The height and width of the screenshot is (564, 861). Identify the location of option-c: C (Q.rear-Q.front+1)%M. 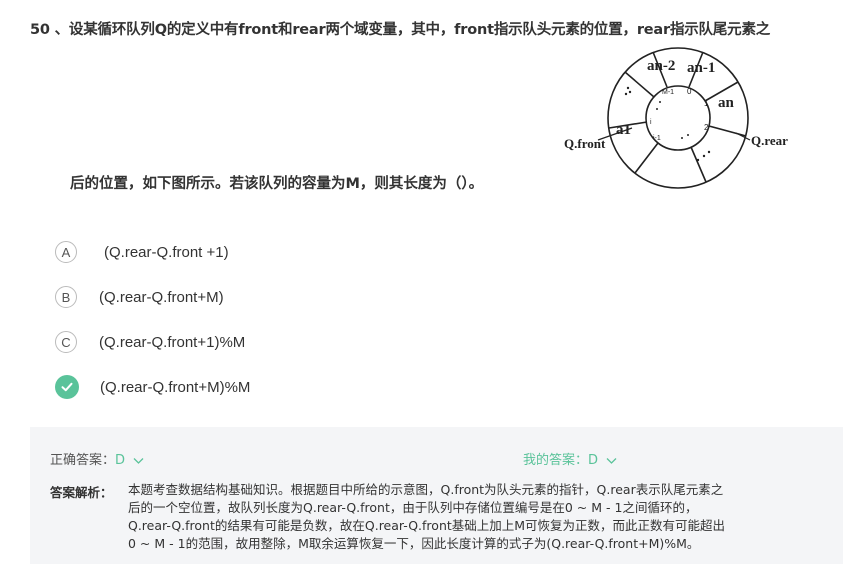
(150, 342).